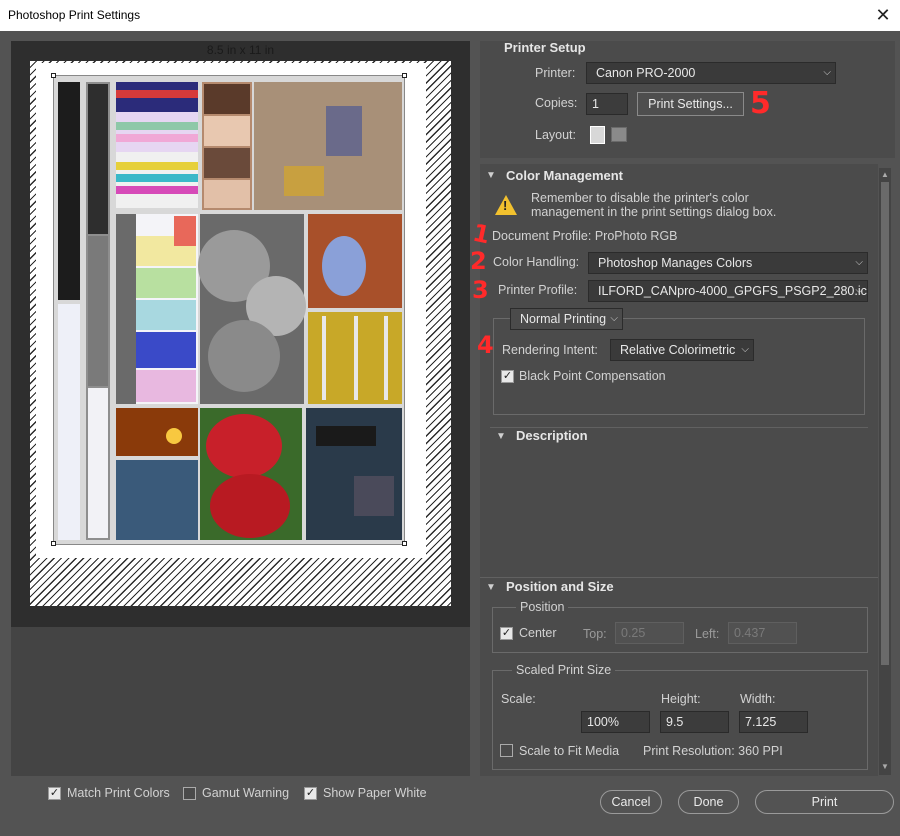 The image size is (900, 836). What do you see at coordinates (478, 261) in the screenshot?
I see `annotation-2: 2` at bounding box center [478, 261].